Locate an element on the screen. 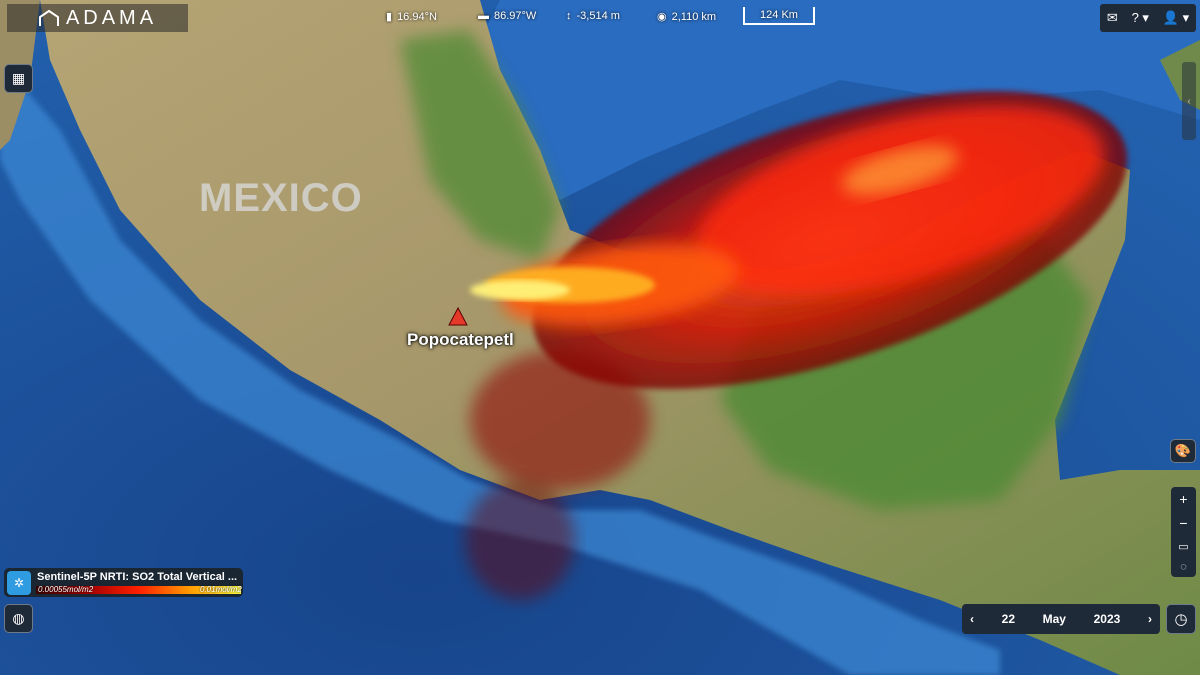 The width and height of the screenshot is (1200, 675). app-logo: ADAMA is located at coordinates (97, 18).